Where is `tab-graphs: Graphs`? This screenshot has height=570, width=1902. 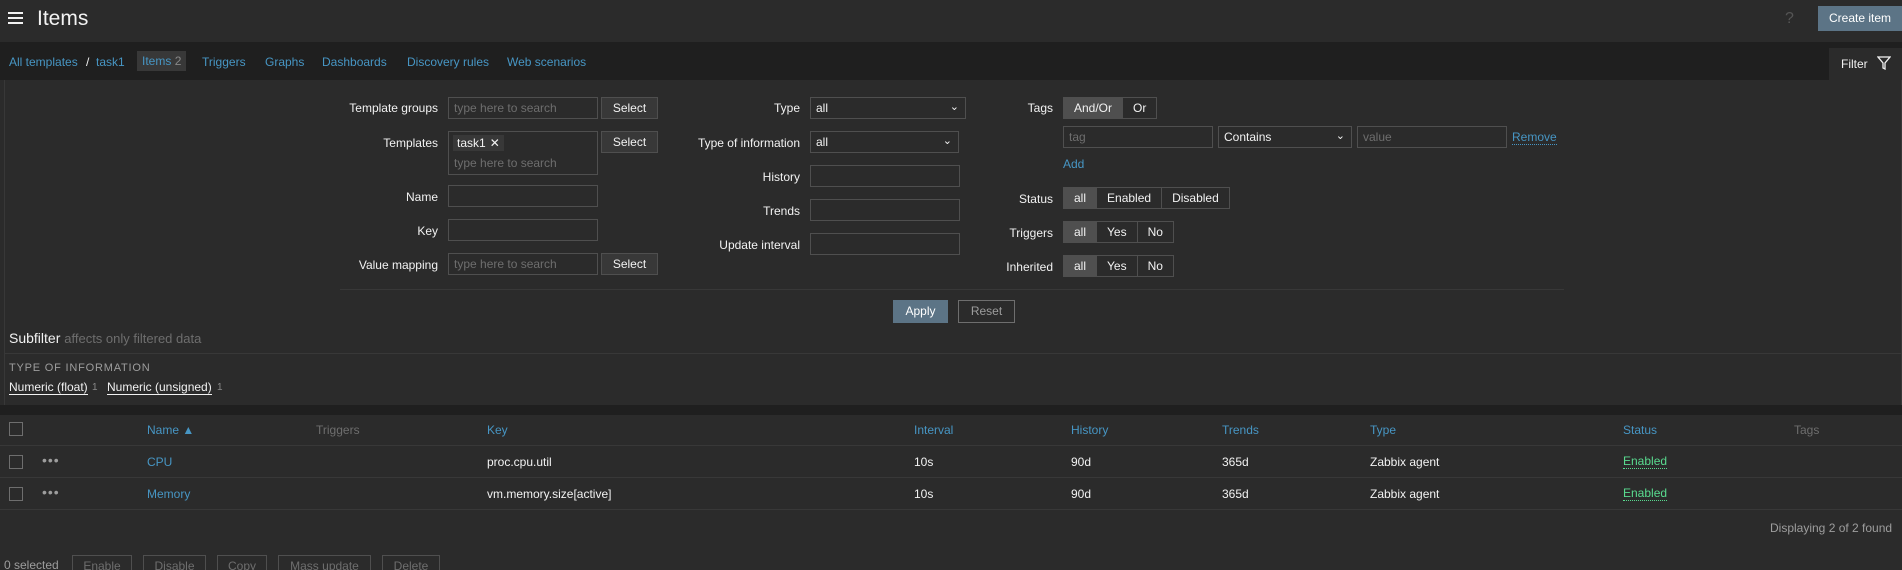
tab-graphs: Graphs is located at coordinates (284, 62).